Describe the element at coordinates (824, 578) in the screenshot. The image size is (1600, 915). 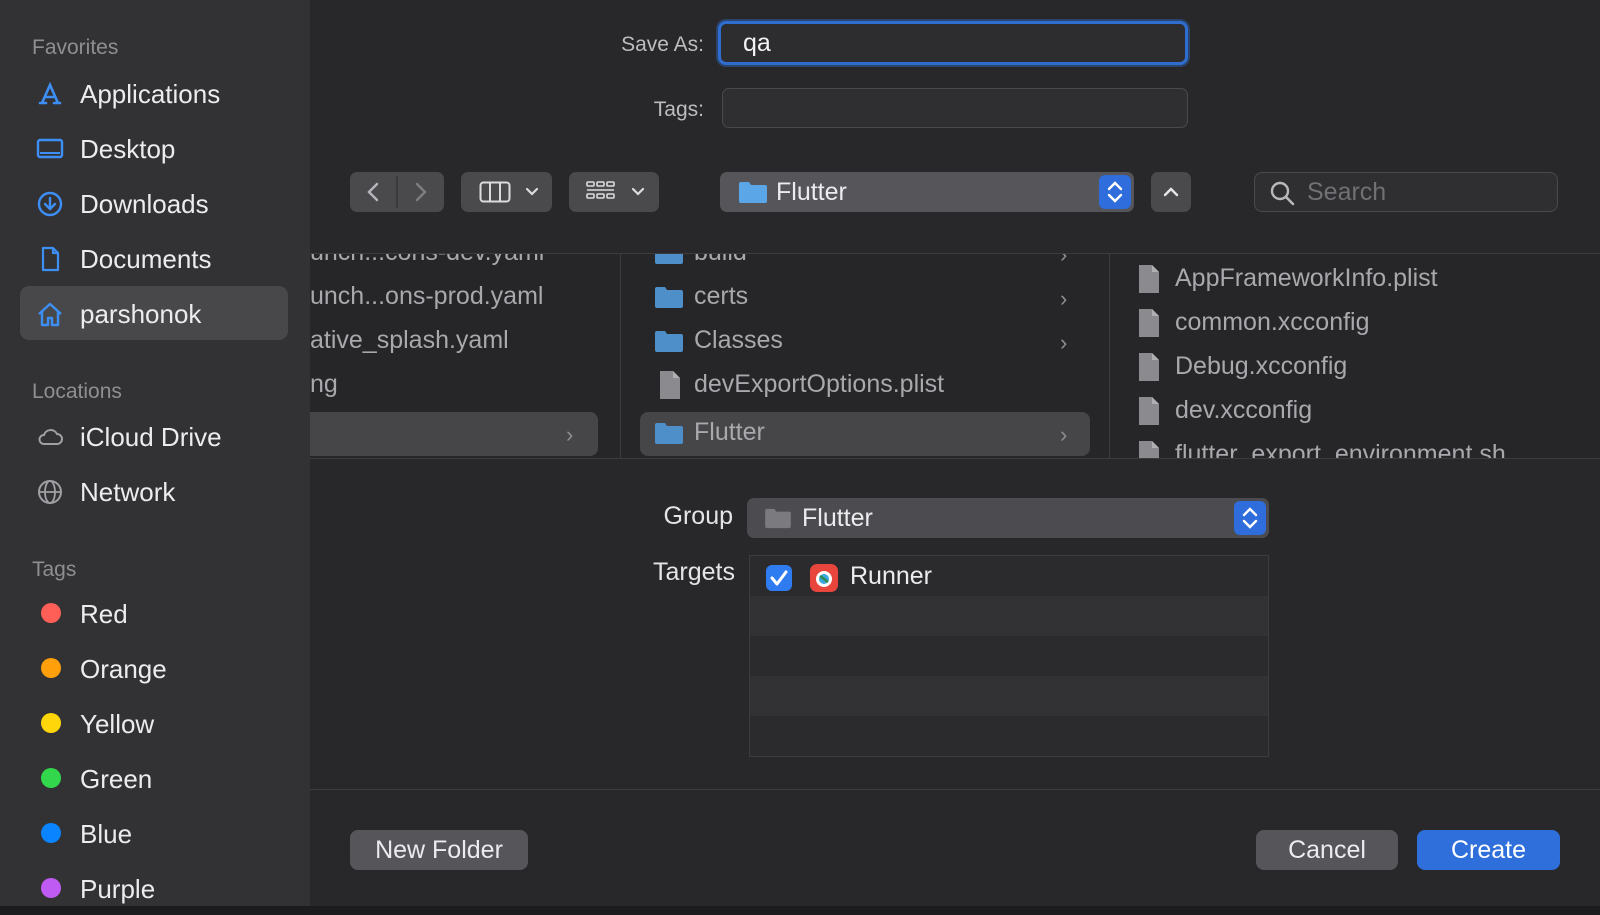
I see `runner-app-icon` at that location.